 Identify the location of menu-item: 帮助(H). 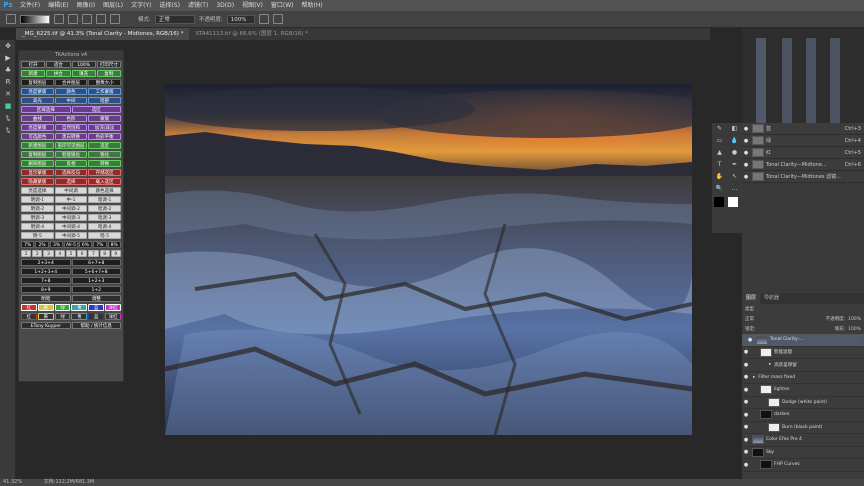
(312, 5).